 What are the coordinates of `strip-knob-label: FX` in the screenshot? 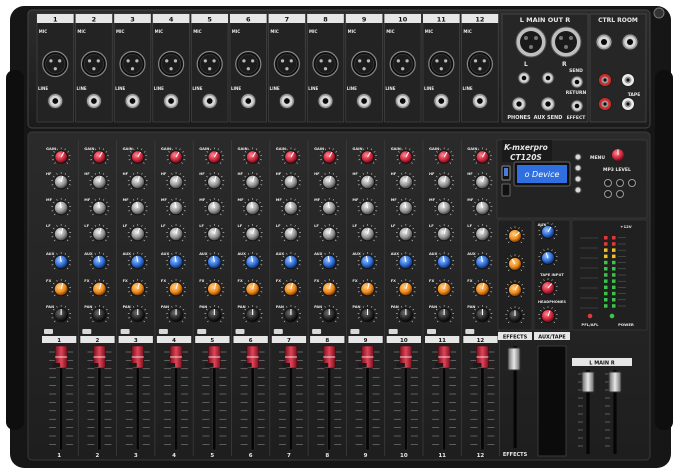 It's located at (201, 281).